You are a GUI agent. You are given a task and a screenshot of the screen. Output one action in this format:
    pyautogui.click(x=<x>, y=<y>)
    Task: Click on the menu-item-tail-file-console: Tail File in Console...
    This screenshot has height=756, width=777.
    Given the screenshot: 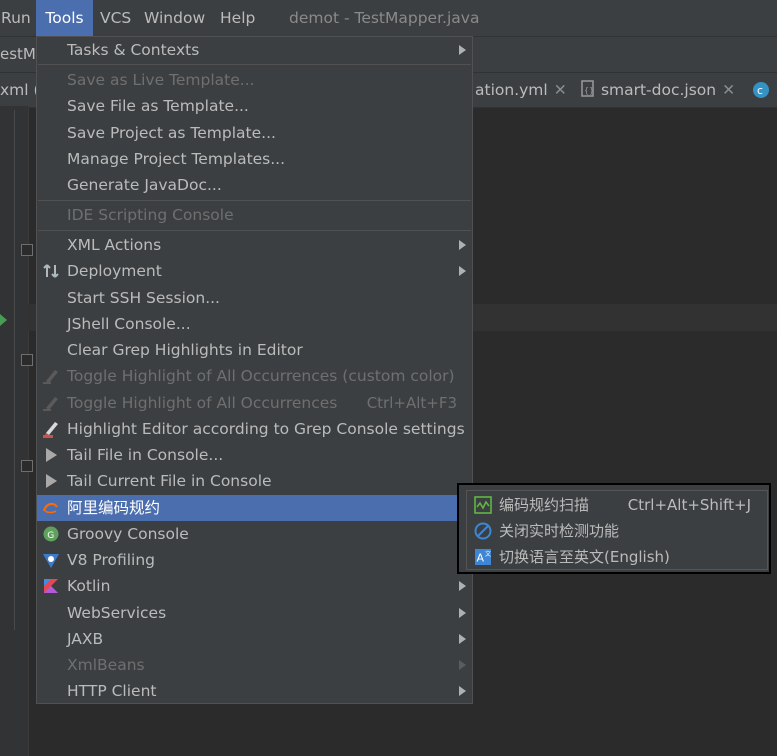 What is the action you would take?
    pyautogui.click(x=254, y=455)
    